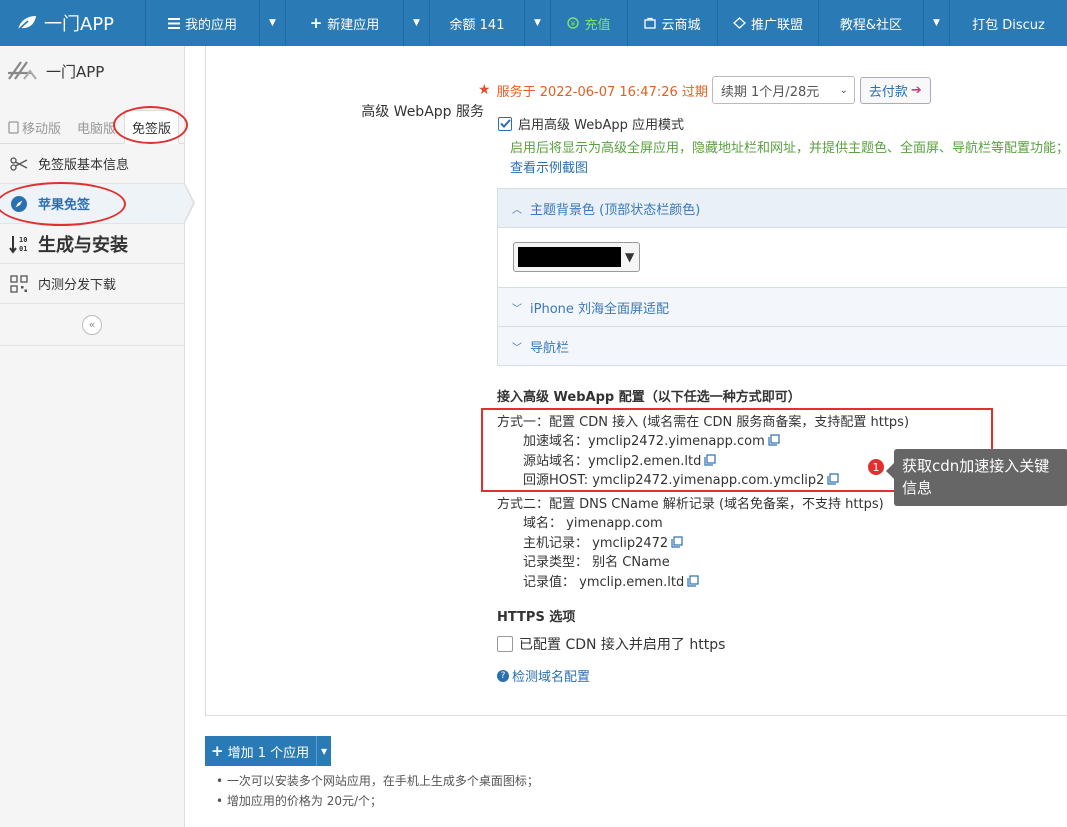  What do you see at coordinates (517, 210) in the screenshot?
I see `chevron-up-icon: ︿` at bounding box center [517, 210].